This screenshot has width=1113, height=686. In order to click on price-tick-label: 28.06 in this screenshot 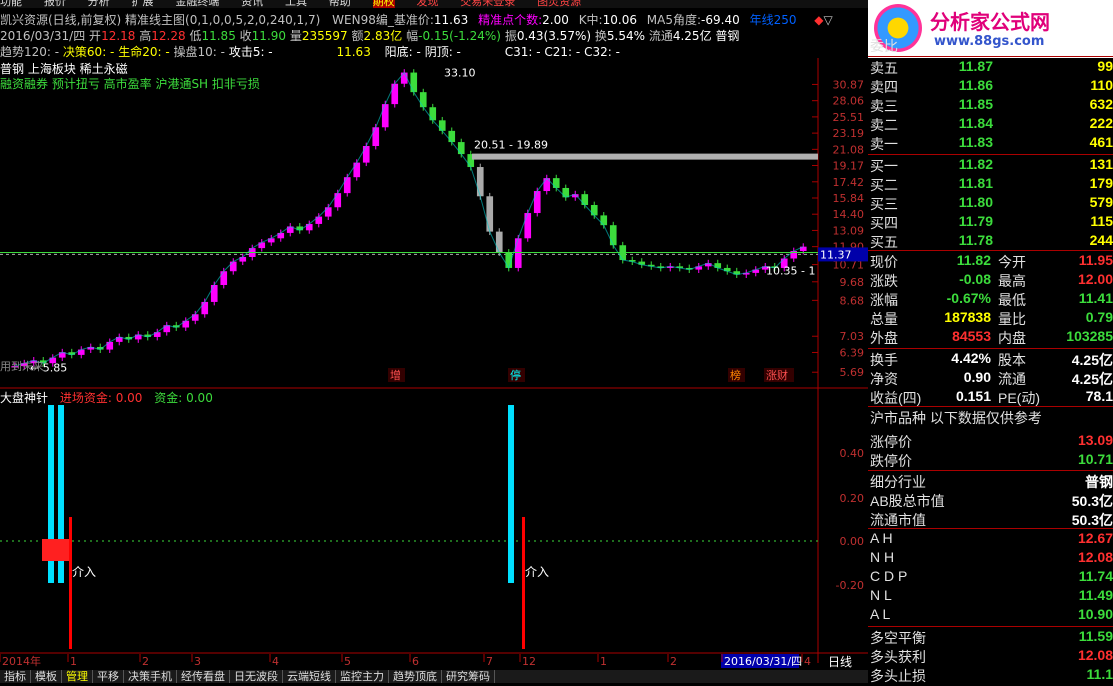, I will do `click(849, 101)`.